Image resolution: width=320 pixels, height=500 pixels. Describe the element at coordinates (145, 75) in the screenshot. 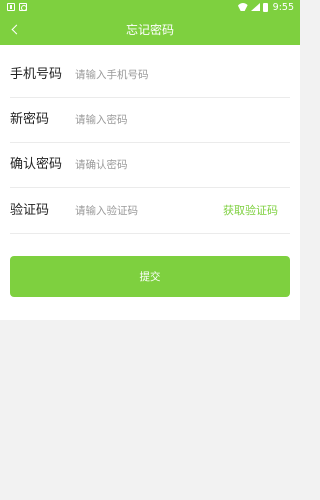

I see `phone-input` at that location.